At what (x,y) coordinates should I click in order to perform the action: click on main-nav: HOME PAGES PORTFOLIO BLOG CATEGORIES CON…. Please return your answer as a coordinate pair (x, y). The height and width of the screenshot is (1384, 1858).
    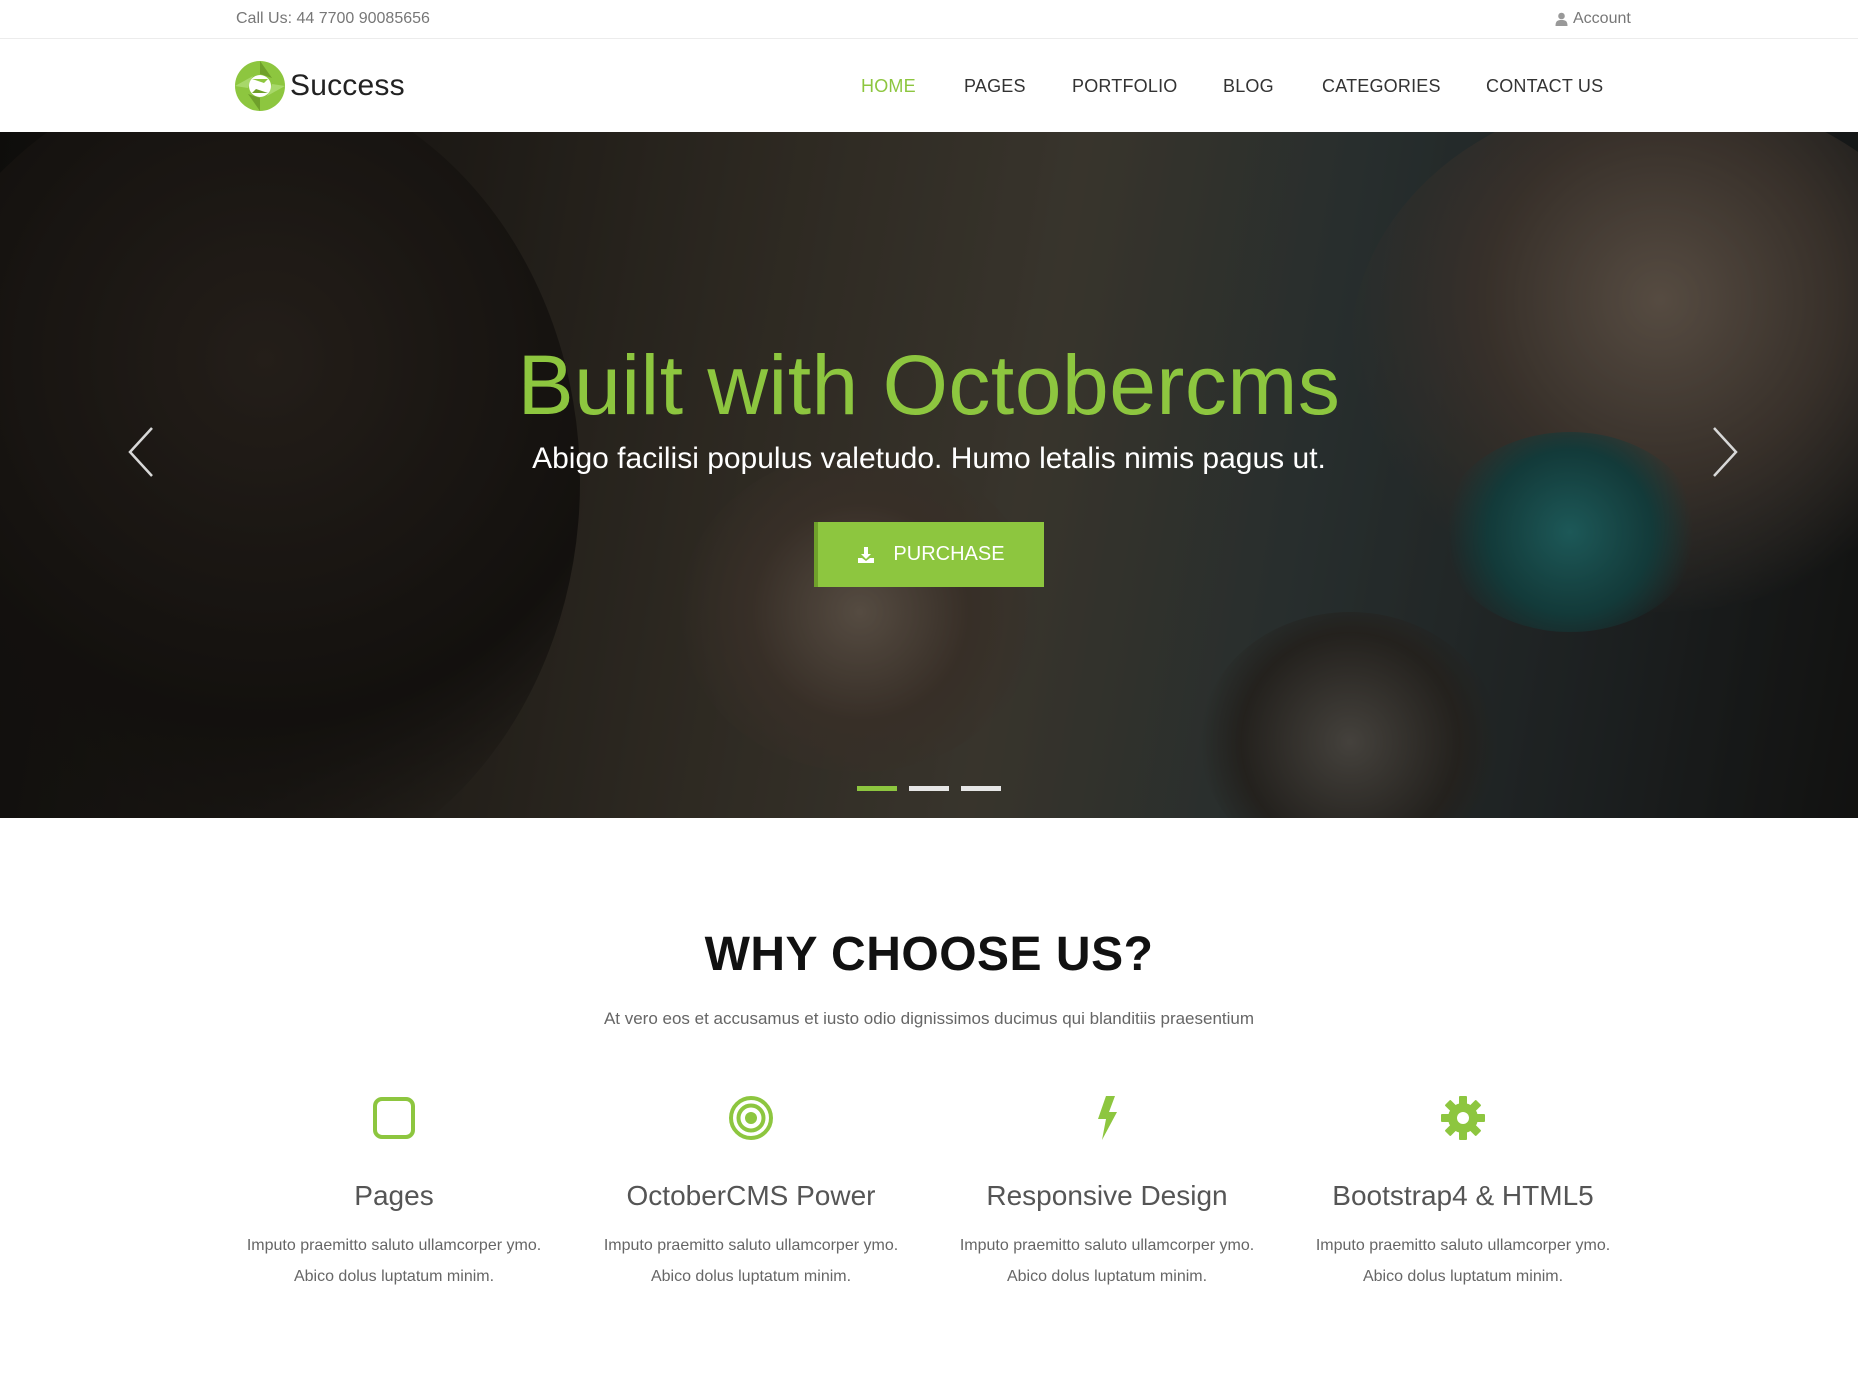
    Looking at the image, I should click on (929, 88).